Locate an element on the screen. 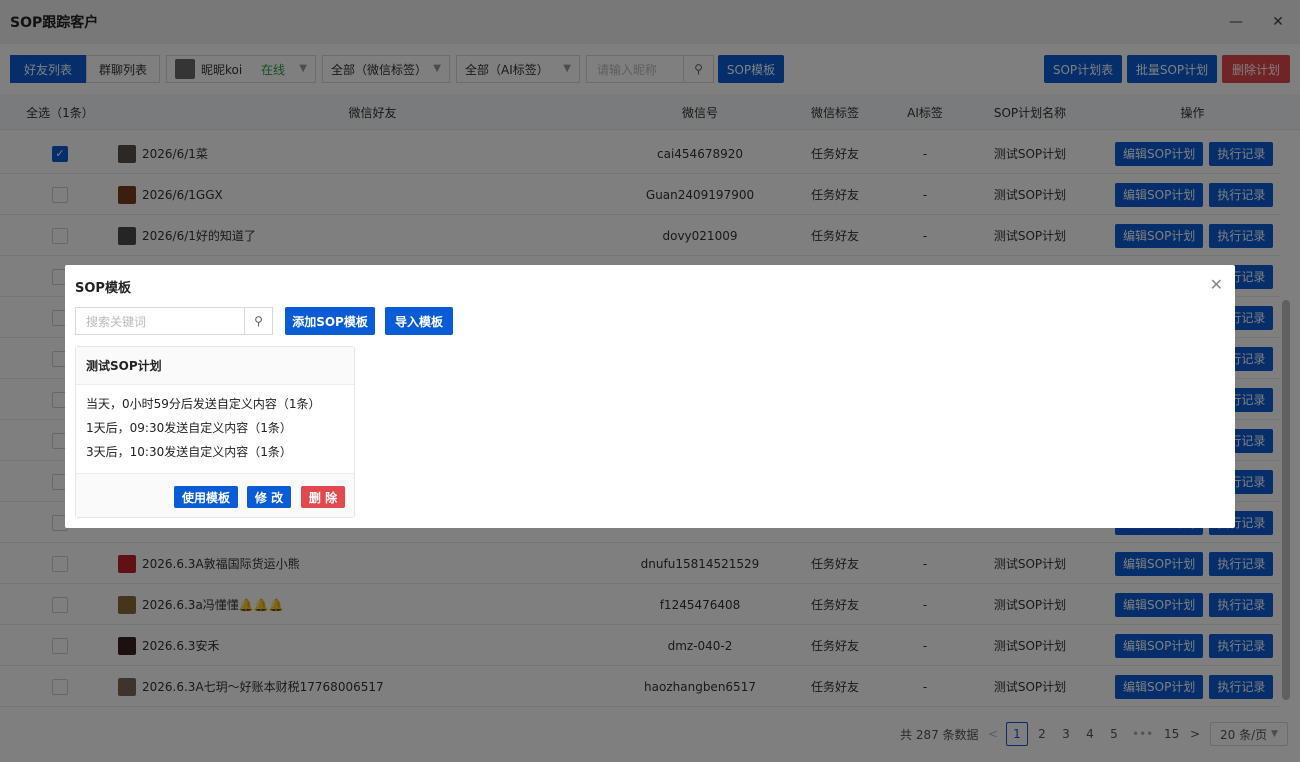 Image resolution: width=1300 pixels, height=762 pixels. edit-template-button: 修 改 is located at coordinates (269, 497).